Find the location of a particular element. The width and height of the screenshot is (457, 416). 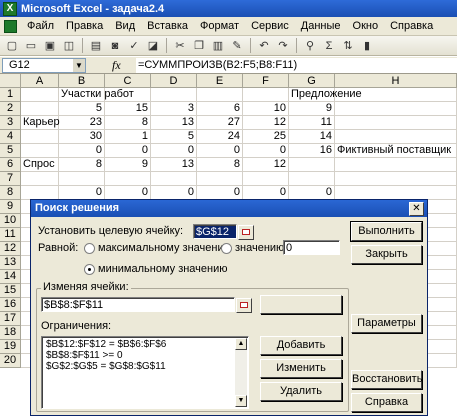

cell-A4 is located at coordinates (40, 137).